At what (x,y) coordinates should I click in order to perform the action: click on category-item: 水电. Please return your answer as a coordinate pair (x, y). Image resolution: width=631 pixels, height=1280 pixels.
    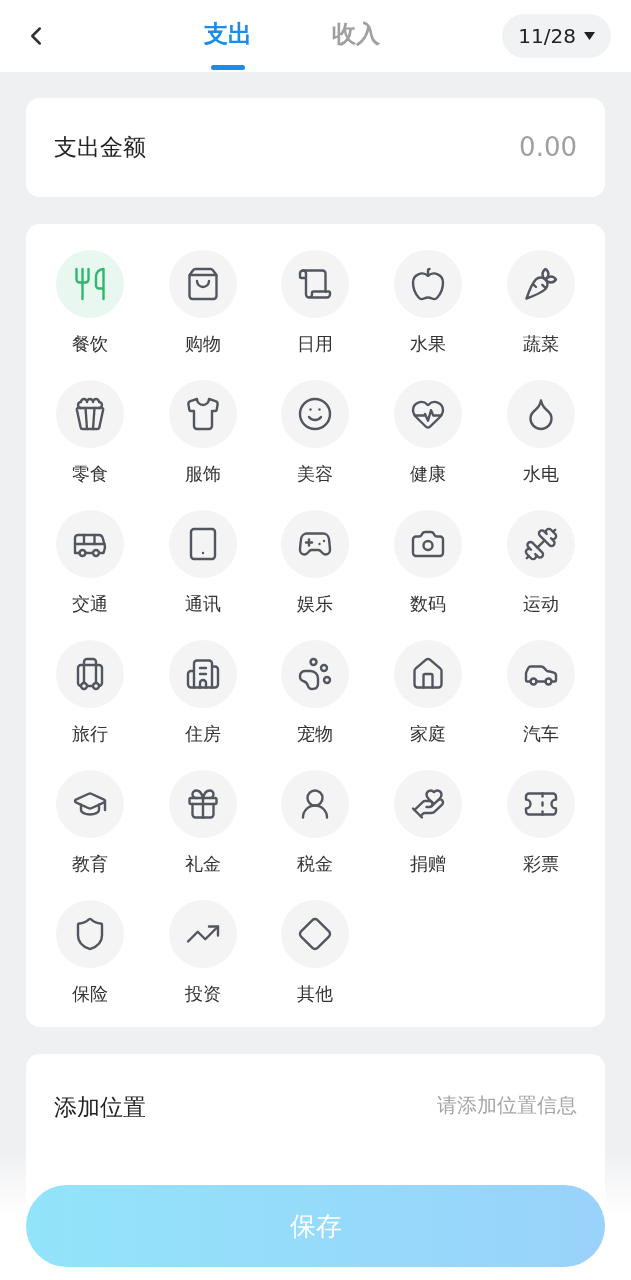
    Looking at the image, I should click on (540, 433).